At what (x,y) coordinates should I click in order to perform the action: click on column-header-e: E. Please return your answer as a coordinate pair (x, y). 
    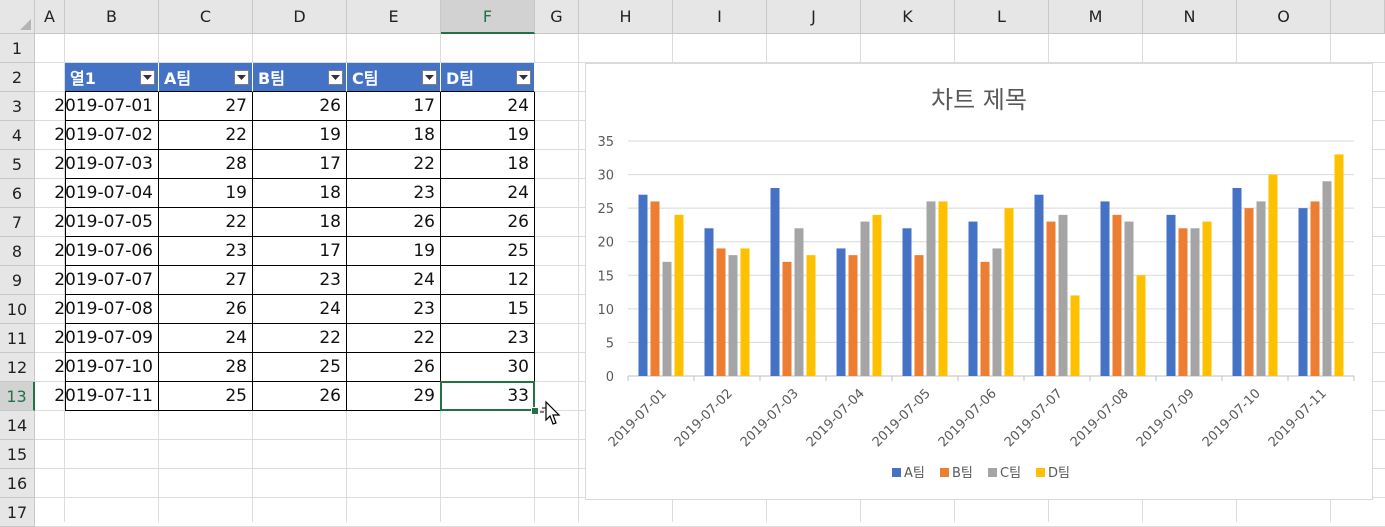
    Looking at the image, I should click on (394, 17).